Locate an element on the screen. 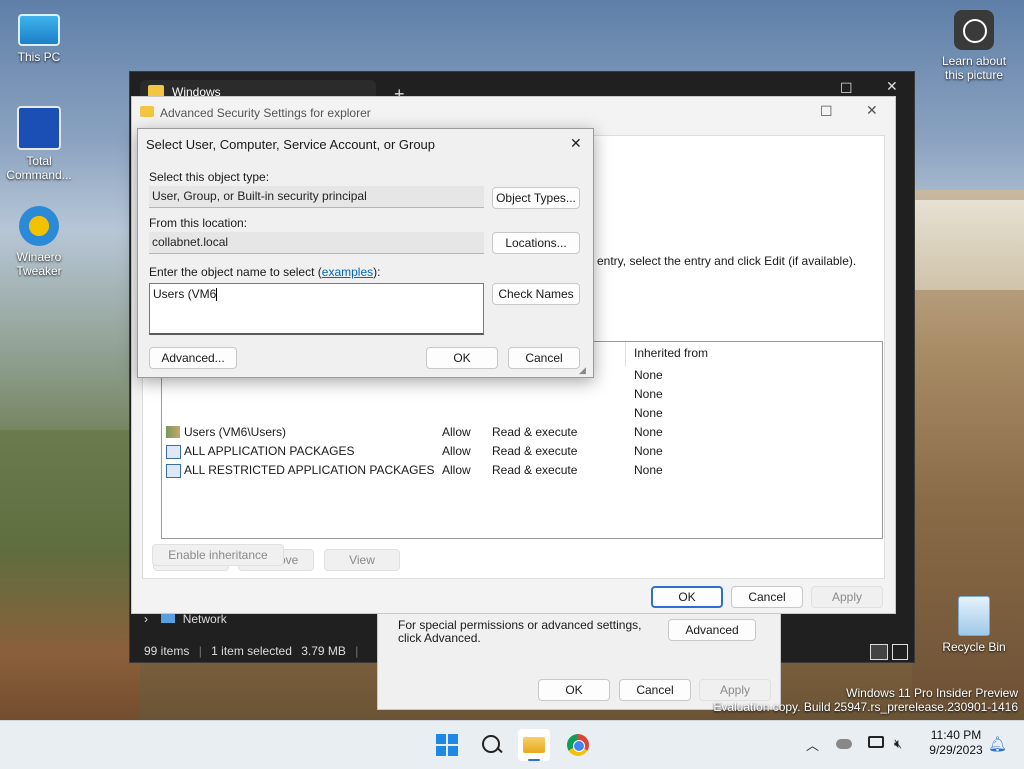 The height and width of the screenshot is (769, 1024). clock-time: 11:40 PM is located at coordinates (956, 735).